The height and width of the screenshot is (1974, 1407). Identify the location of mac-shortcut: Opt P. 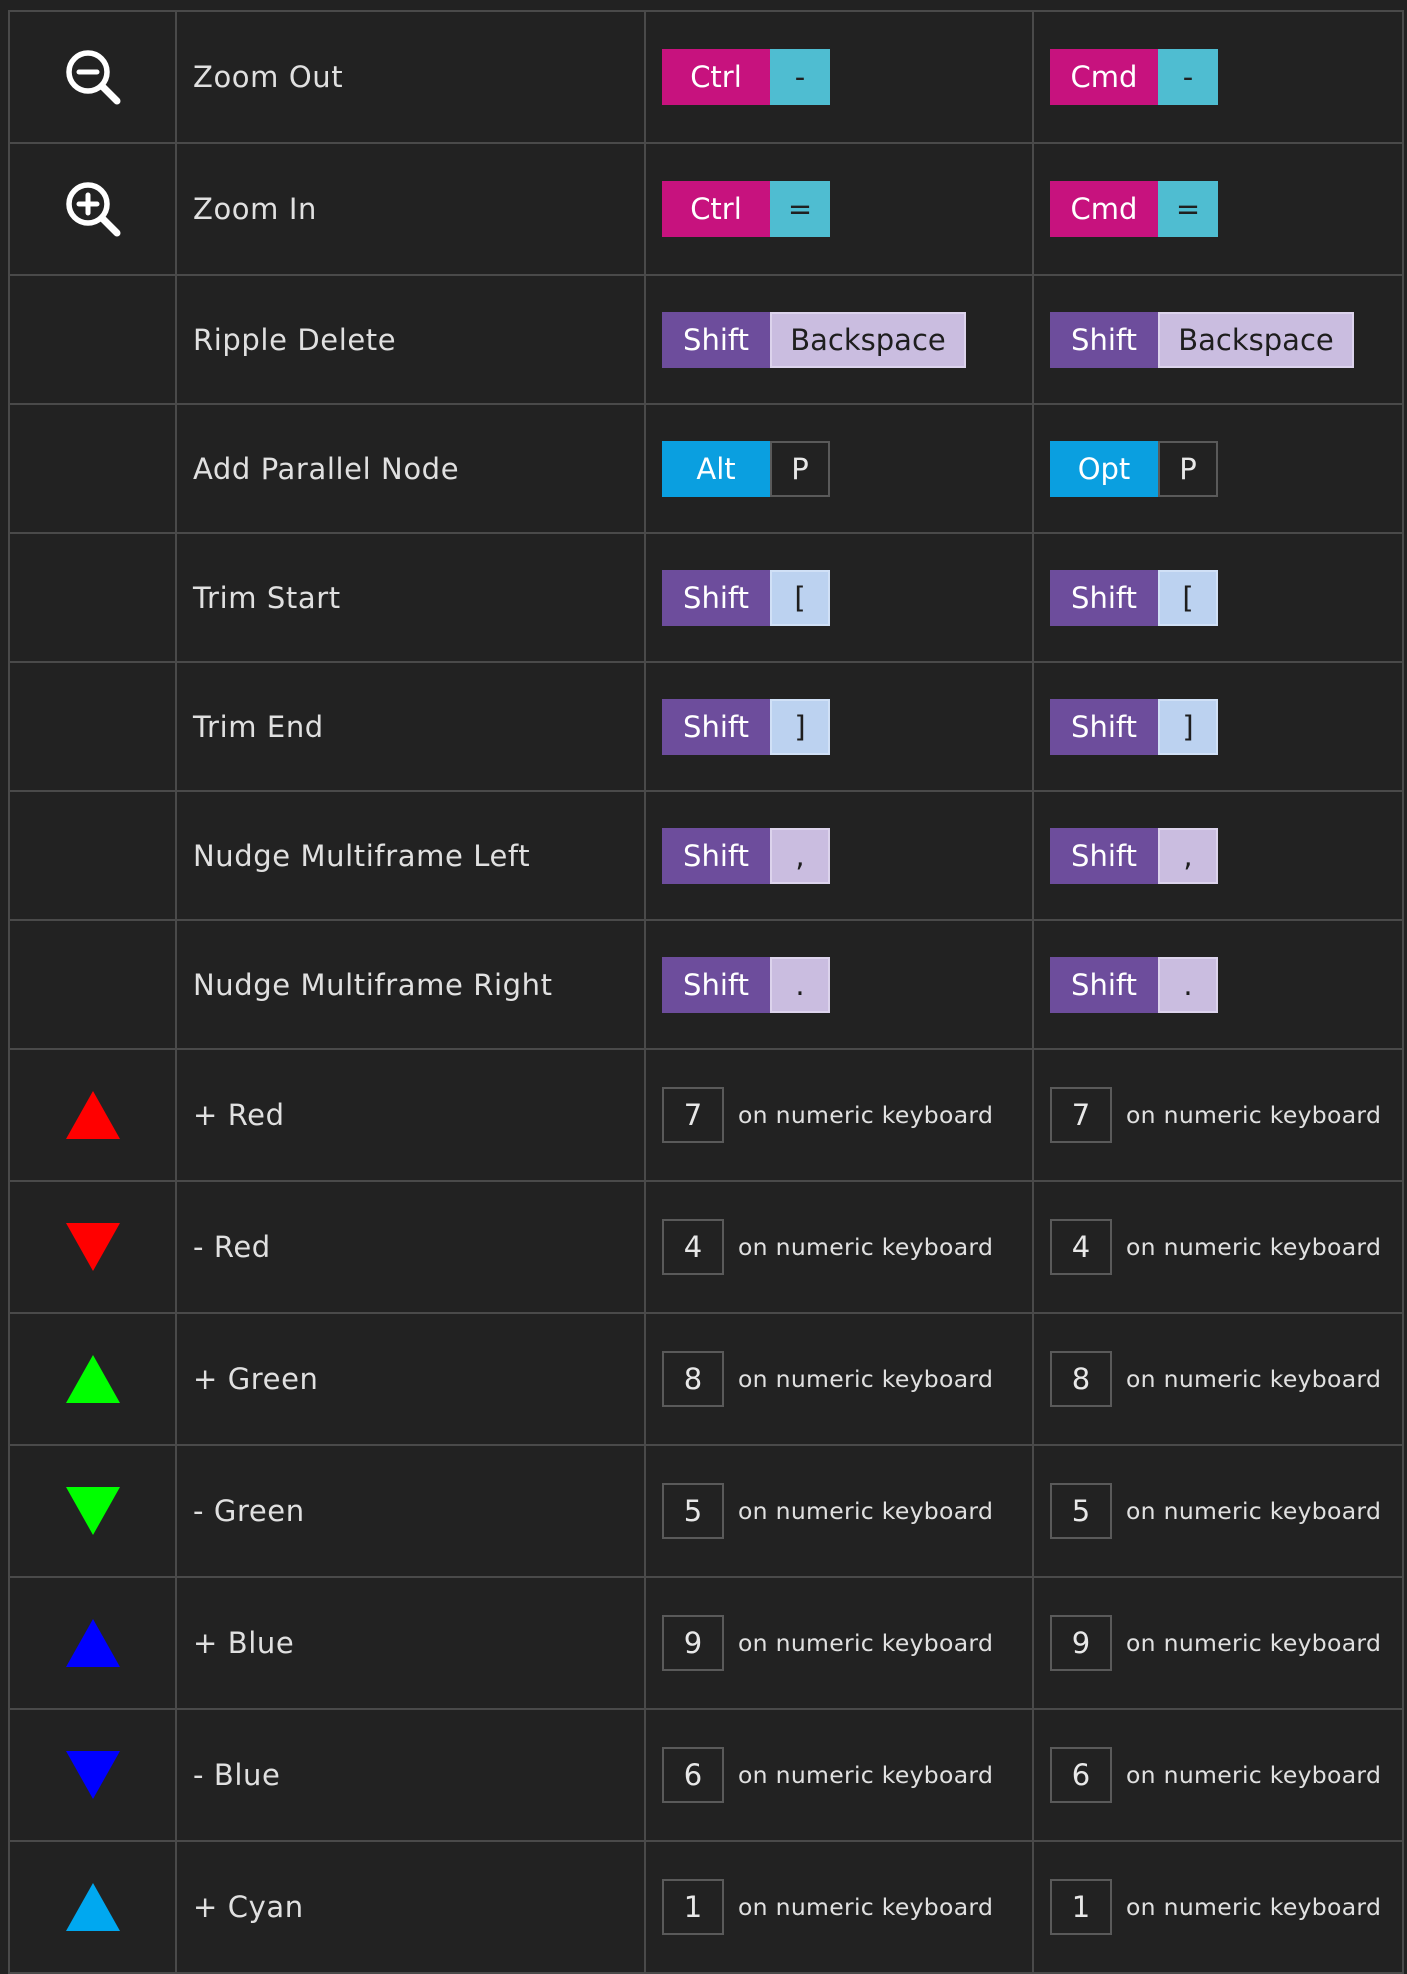
(1218, 468).